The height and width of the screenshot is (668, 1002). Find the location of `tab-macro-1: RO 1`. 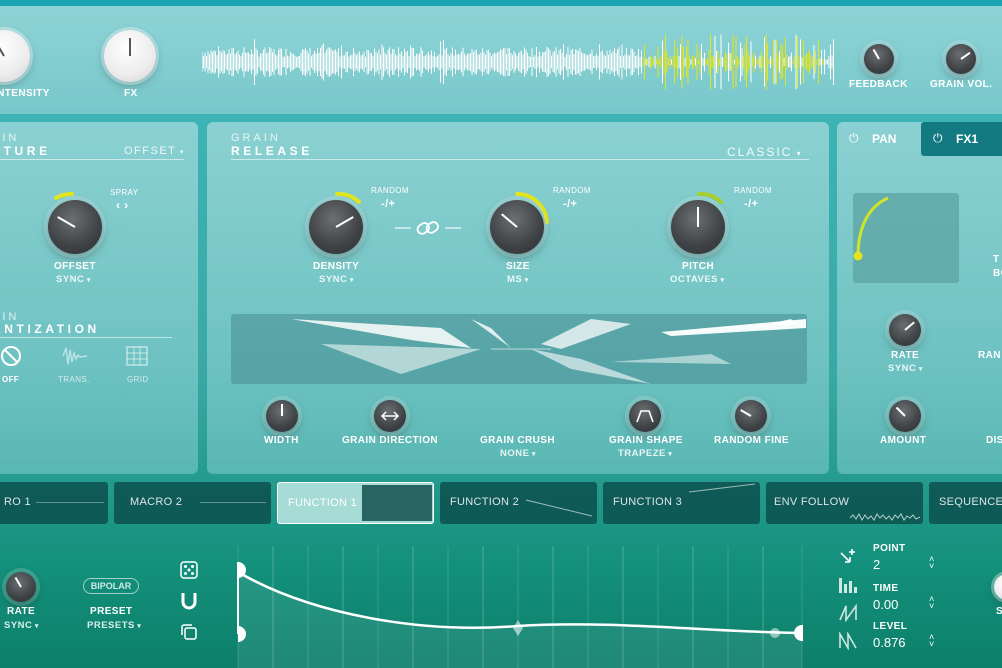

tab-macro-1: RO 1 is located at coordinates (54, 503).